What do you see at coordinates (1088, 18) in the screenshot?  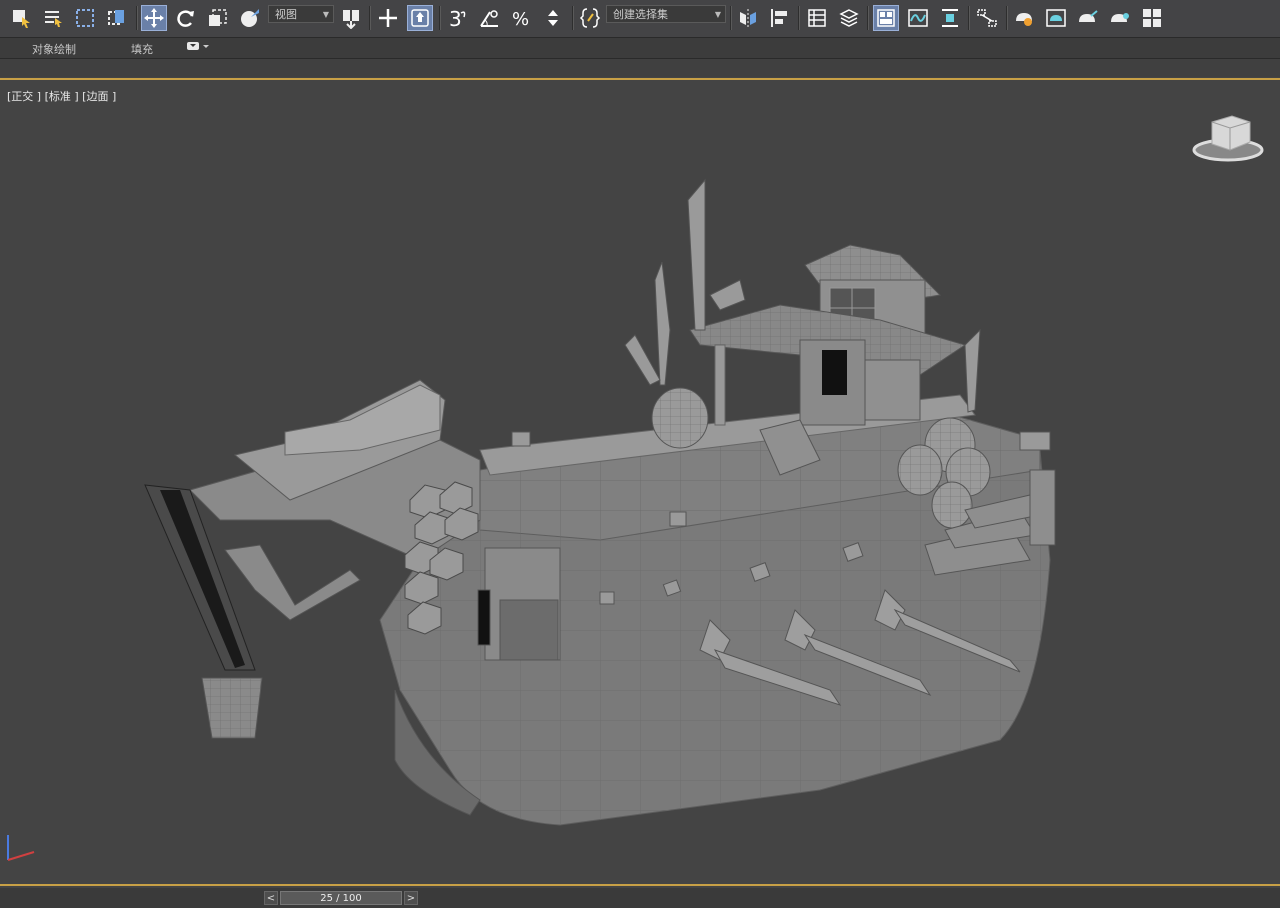 I see `rendered-frame-icon` at bounding box center [1088, 18].